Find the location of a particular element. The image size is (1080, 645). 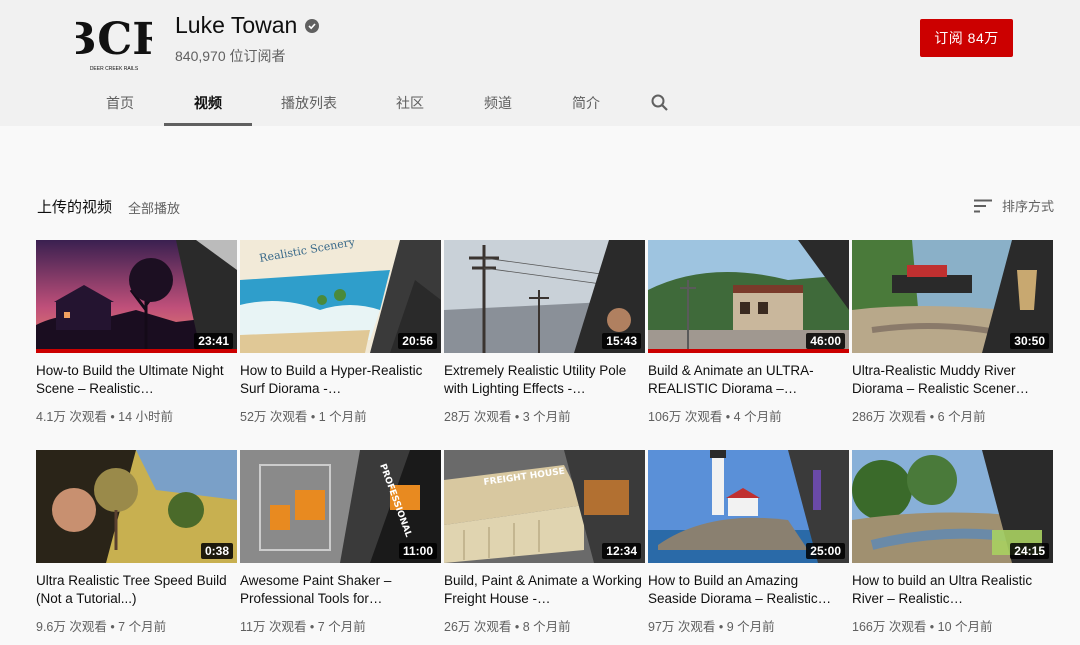

svg-text: DEER CREEK RAILS is located at coordinates (114, 69).